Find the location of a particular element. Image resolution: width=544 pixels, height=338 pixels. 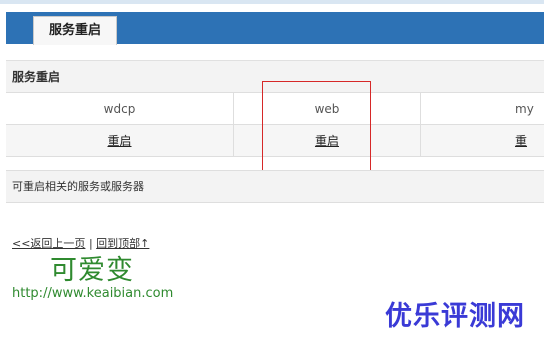

watermark-url: http://www.keaibian.com is located at coordinates (93, 293).